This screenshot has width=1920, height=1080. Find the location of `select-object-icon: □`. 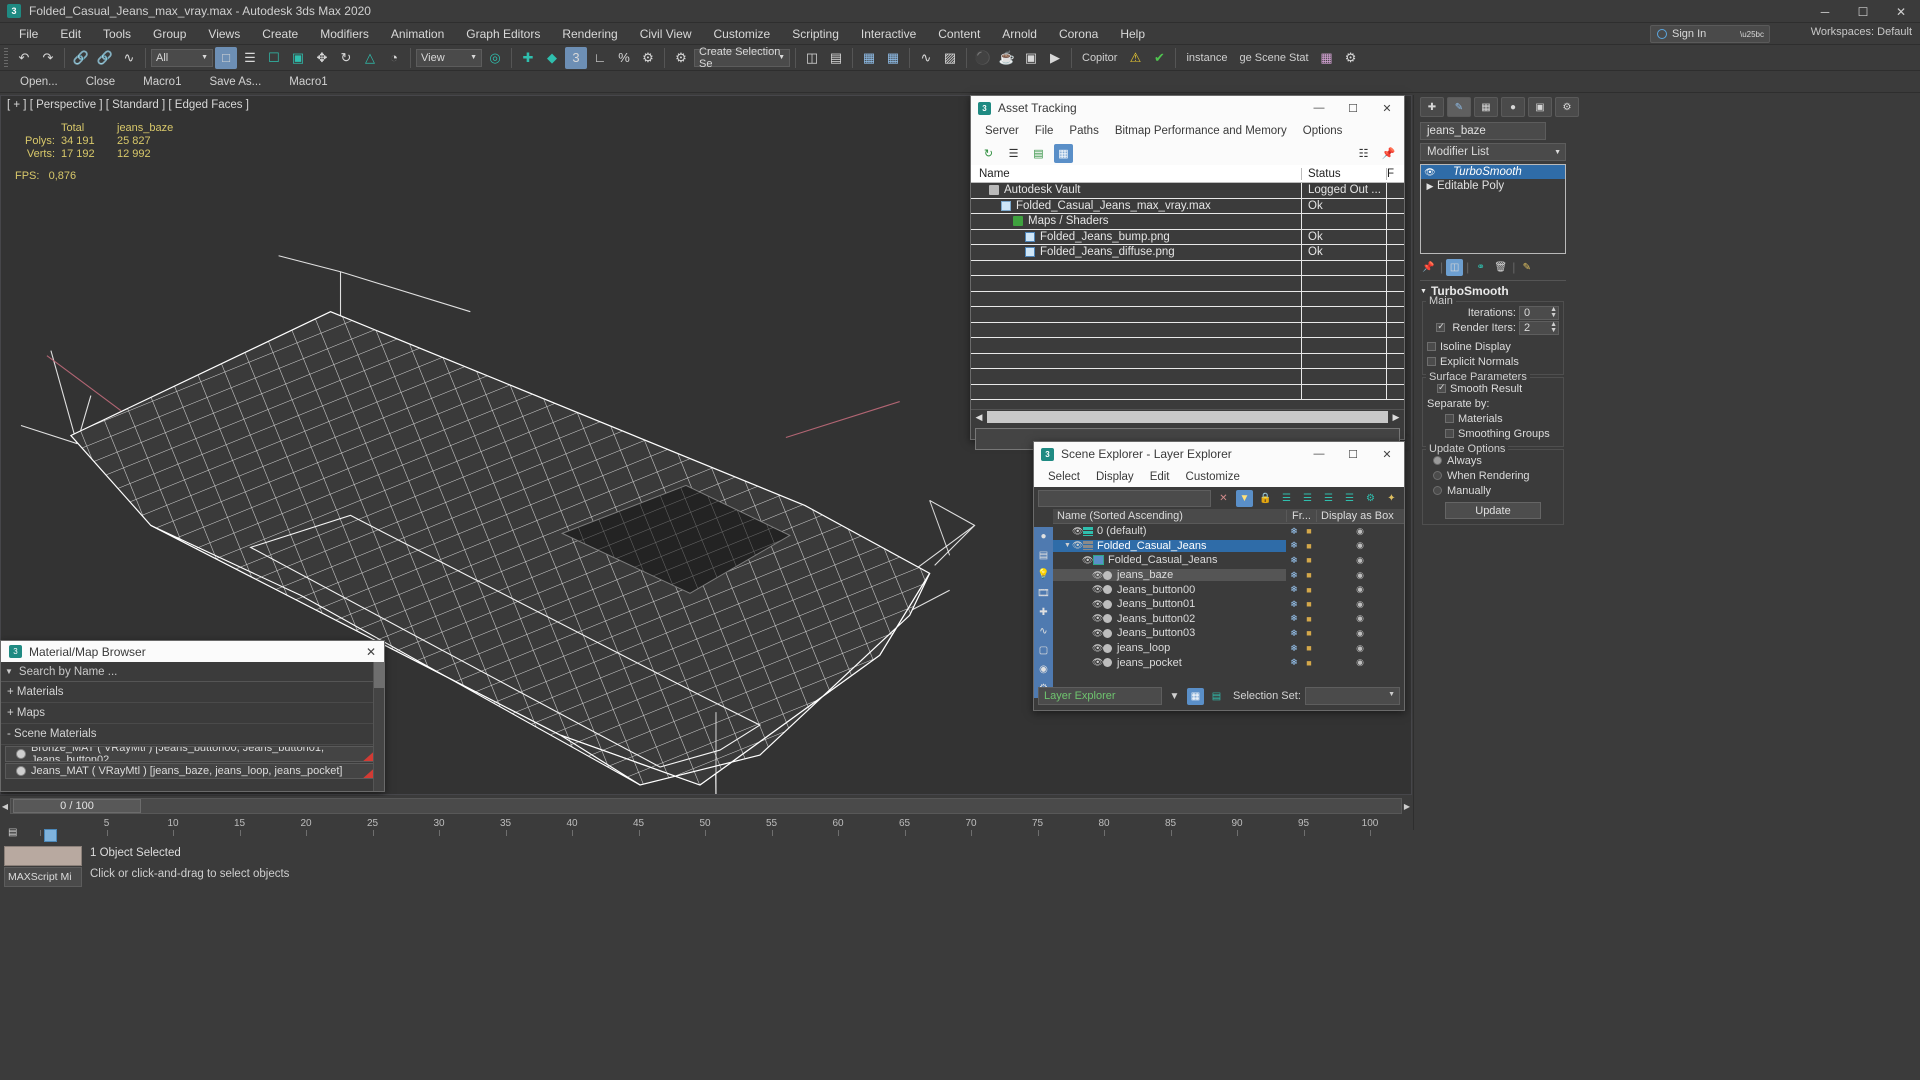

select-object-icon: □ is located at coordinates (226, 57).